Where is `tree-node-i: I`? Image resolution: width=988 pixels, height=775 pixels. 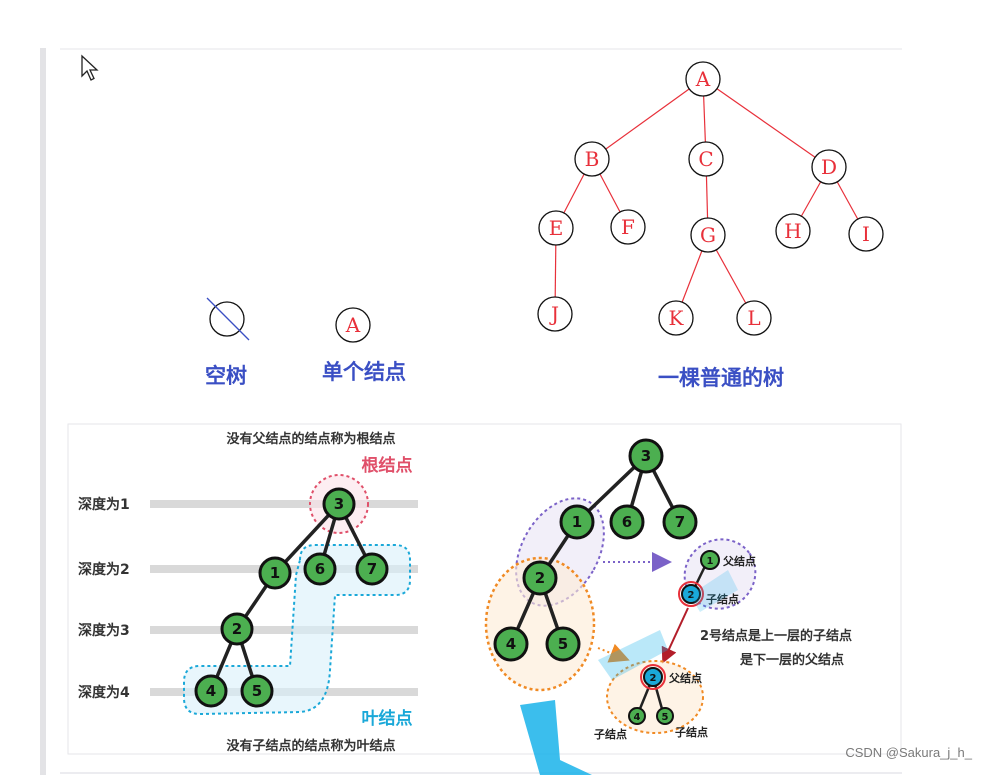 tree-node-i: I is located at coordinates (866, 234).